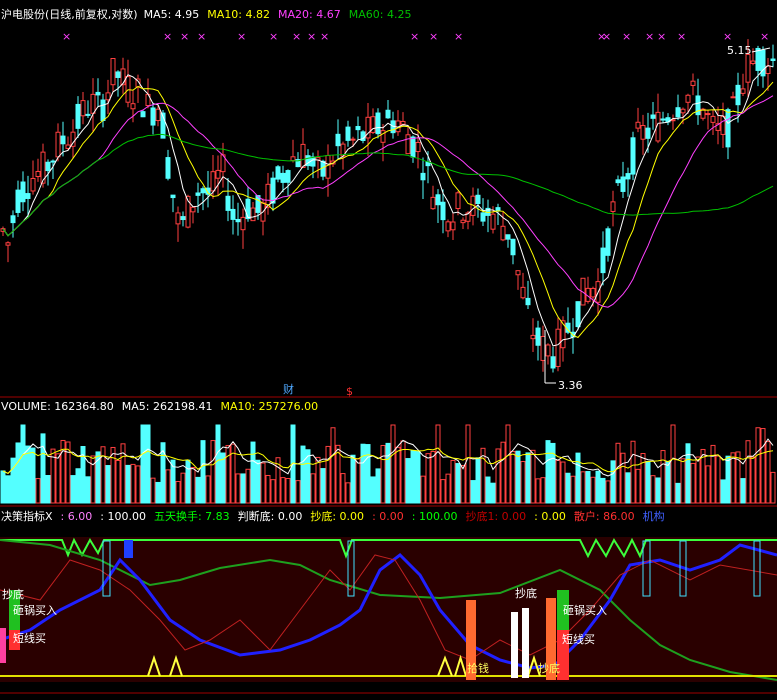  What do you see at coordinates (514, 645) in the screenshot?
I see `white-bar` at bounding box center [514, 645].